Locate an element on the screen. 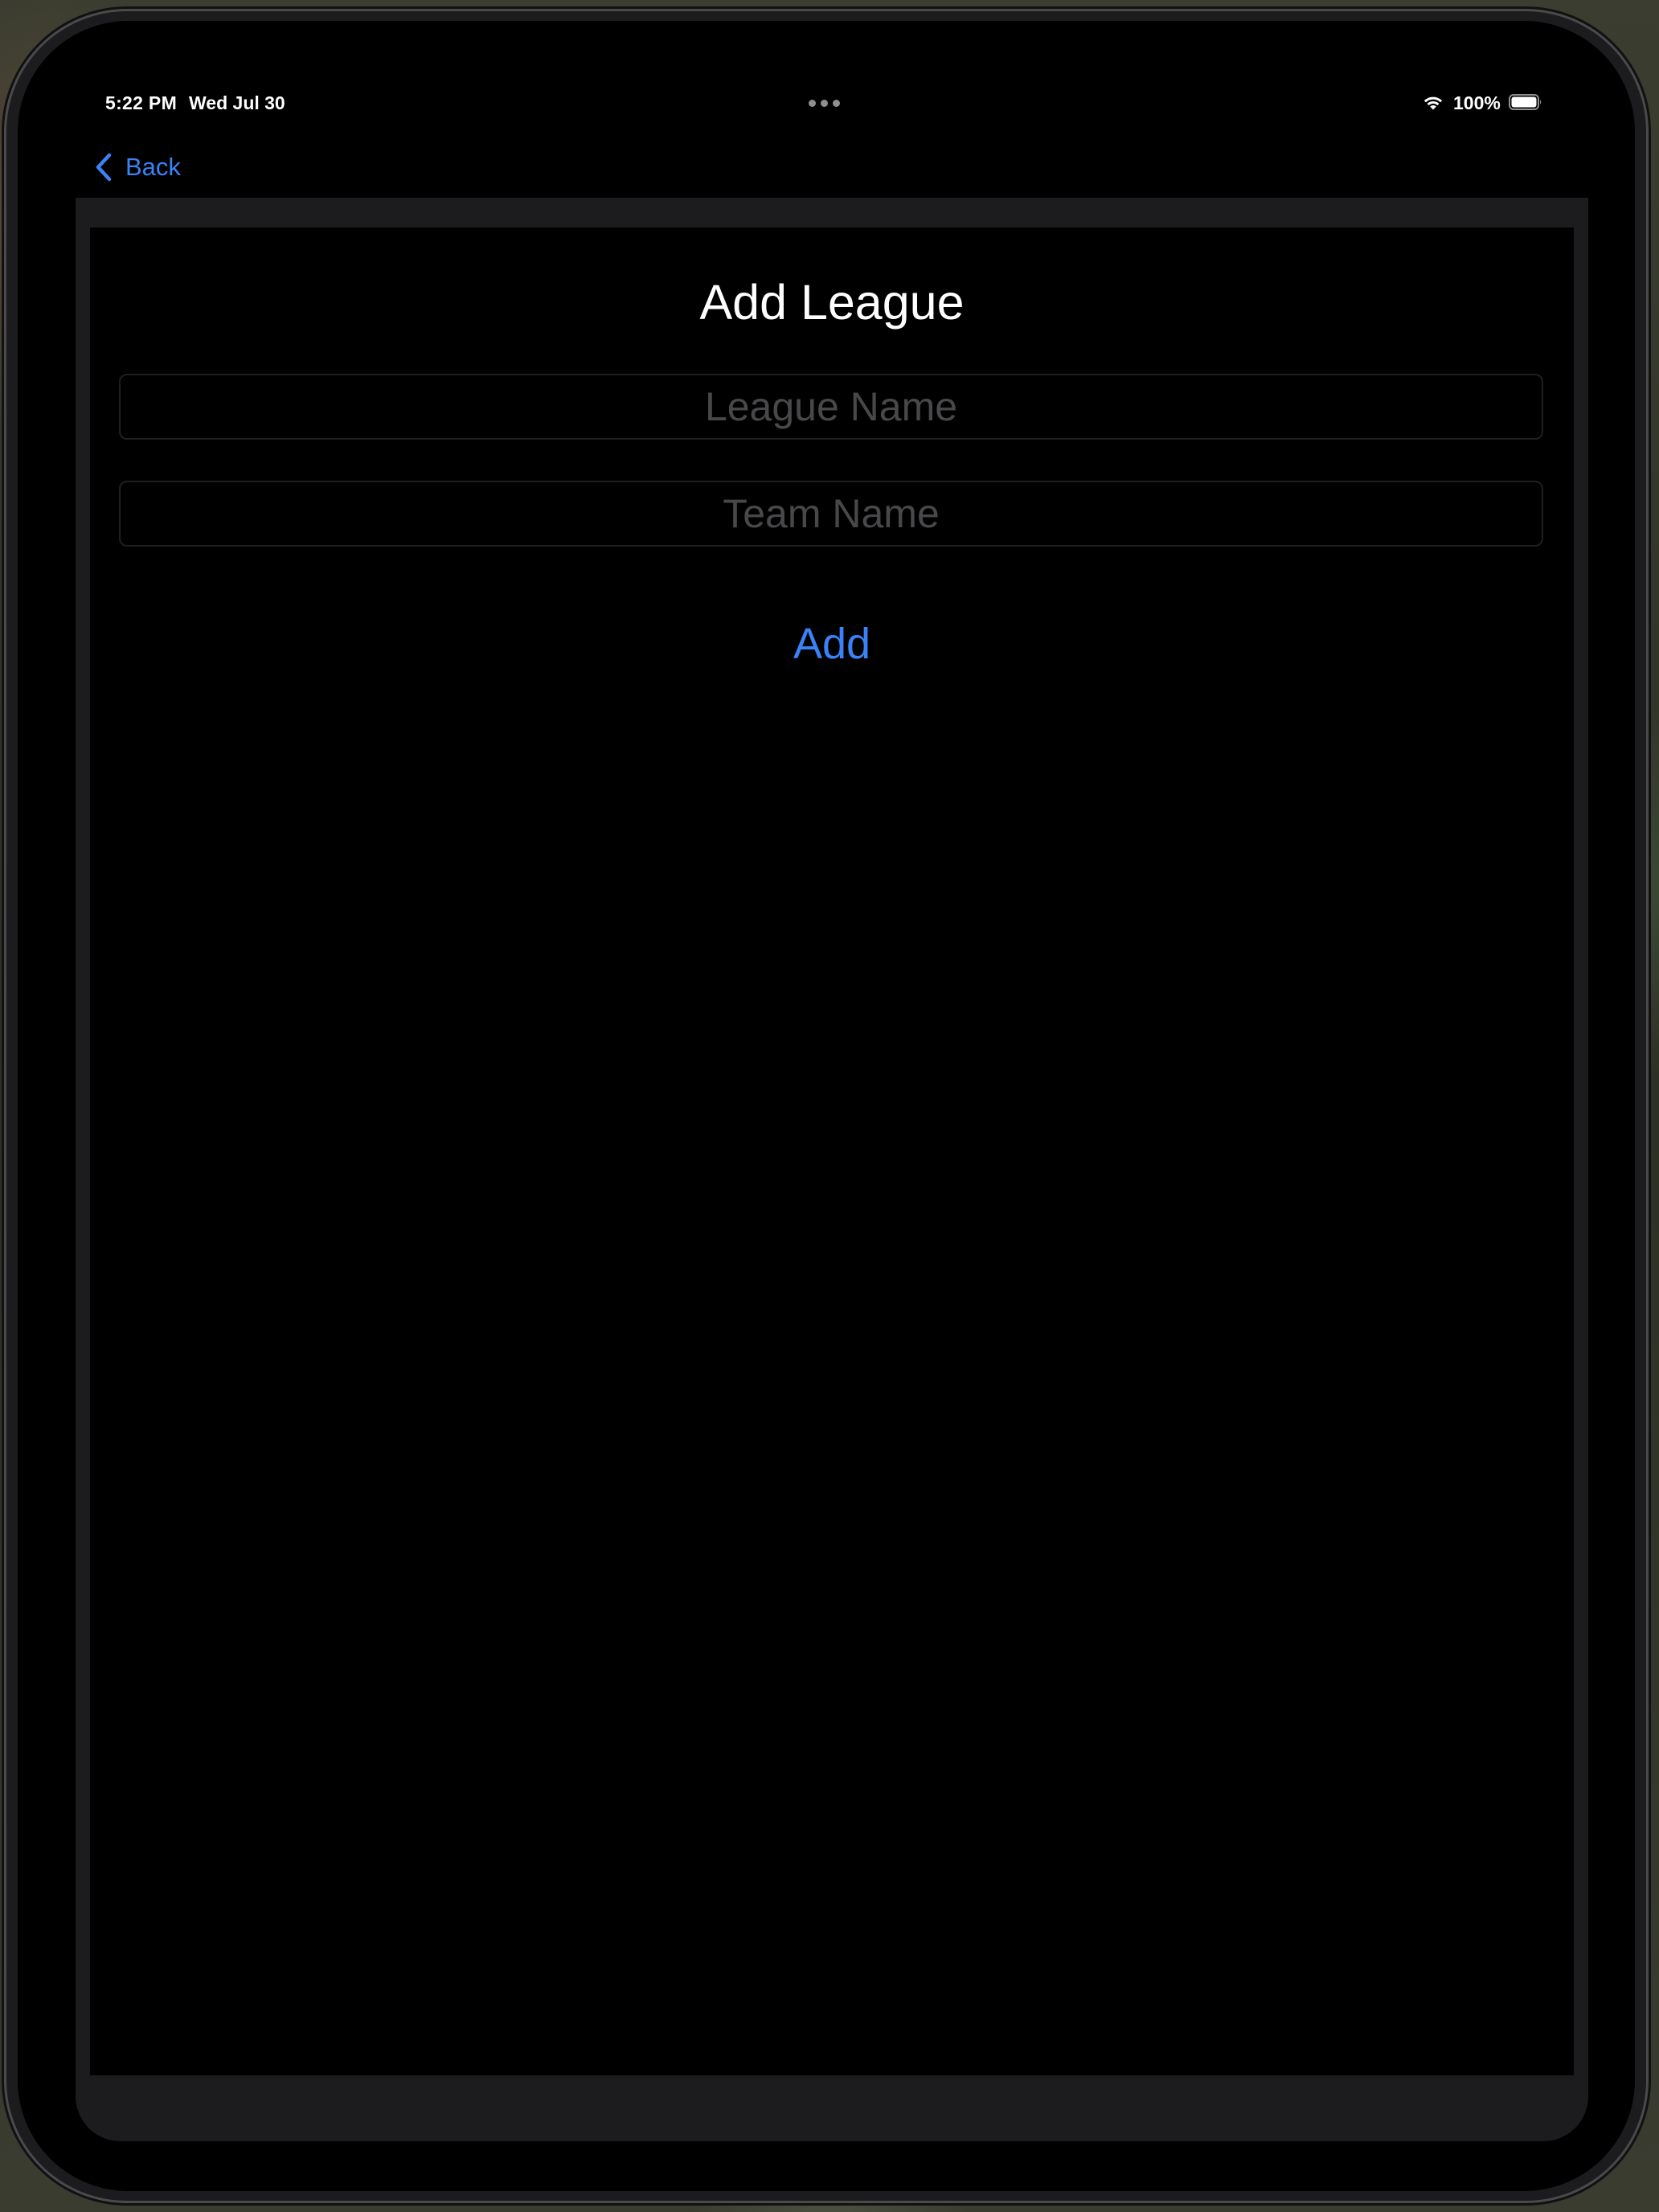 This screenshot has width=1659, height=2212. league-name-field is located at coordinates (831, 407).